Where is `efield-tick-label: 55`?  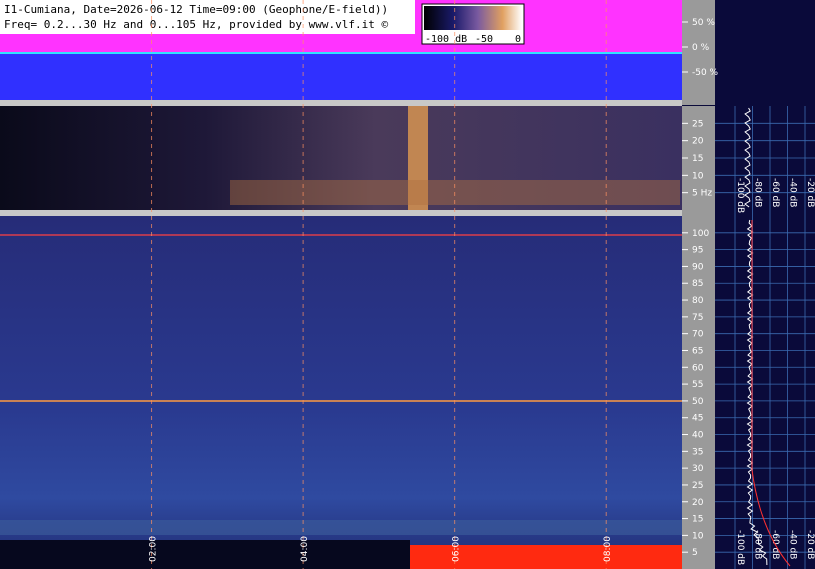
efield-tick-label: 55 is located at coordinates (697, 385).